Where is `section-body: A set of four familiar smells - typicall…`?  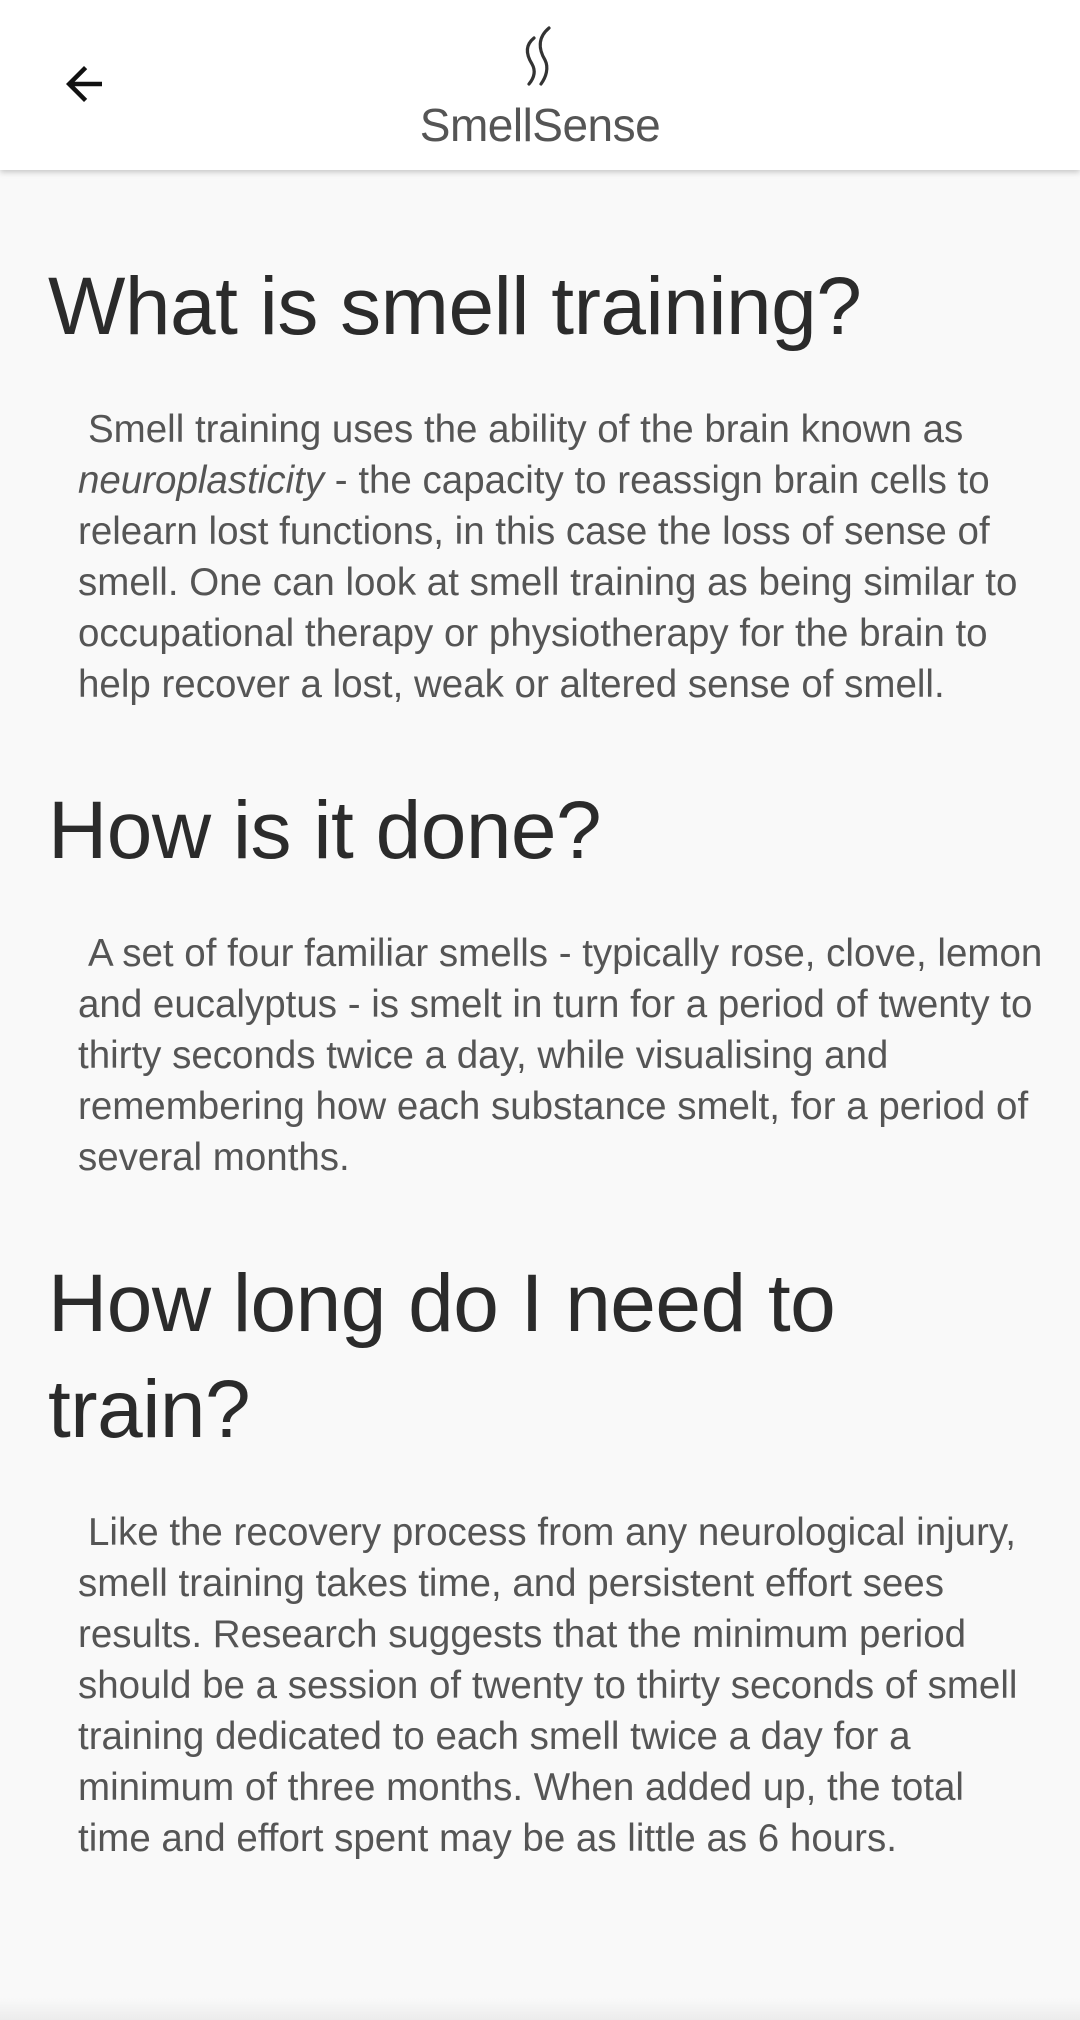
section-body: A set of four familiar smells - typicall… is located at coordinates (560, 1055).